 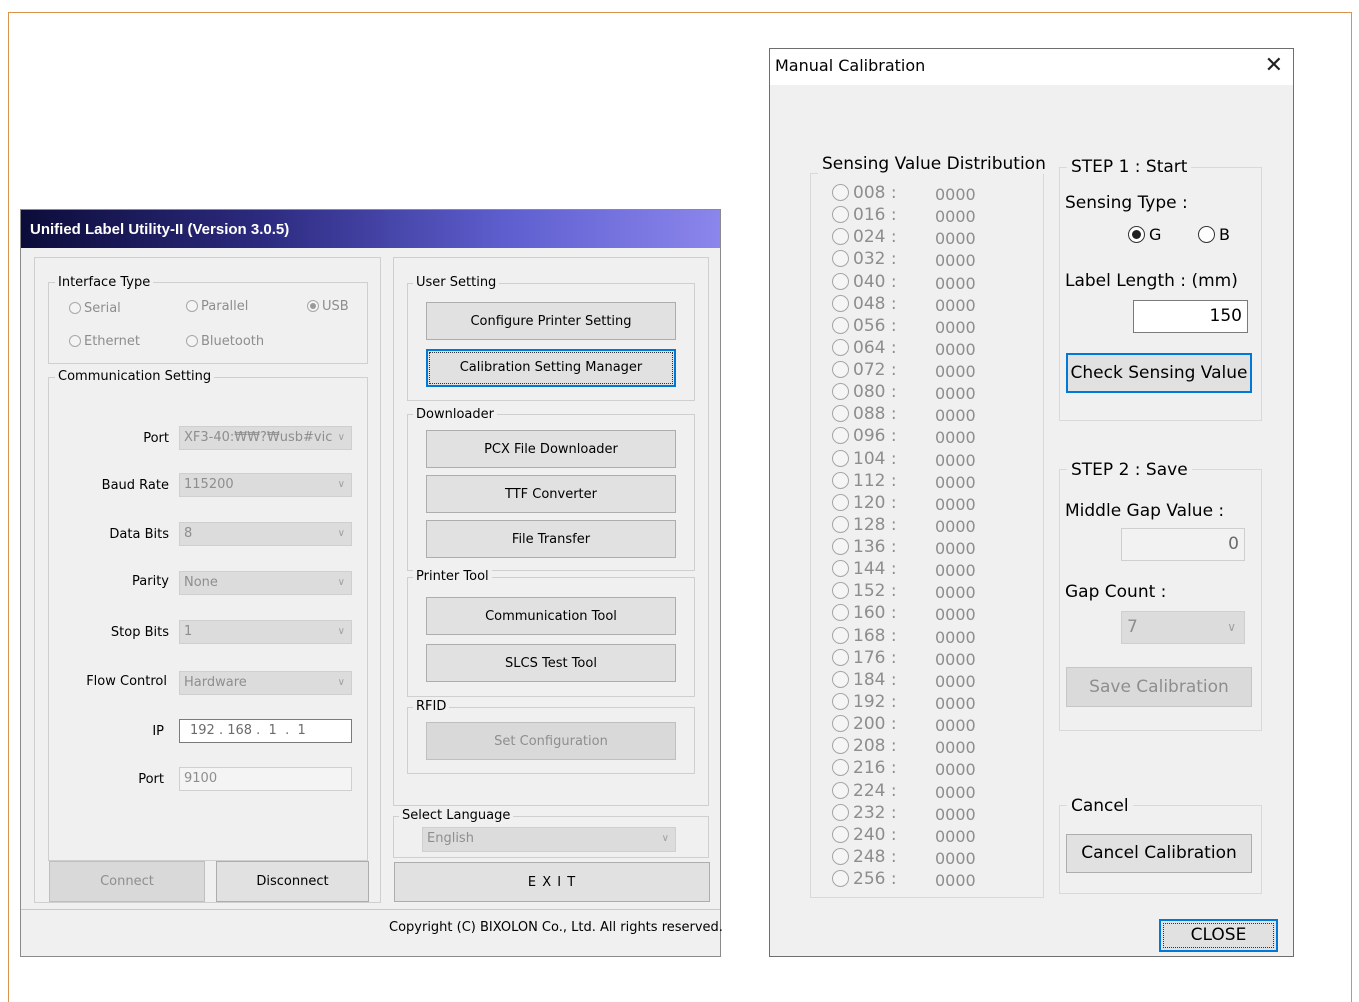 What do you see at coordinates (1159, 373) in the screenshot?
I see `check-sensing-value-button: Check Sensing Value` at bounding box center [1159, 373].